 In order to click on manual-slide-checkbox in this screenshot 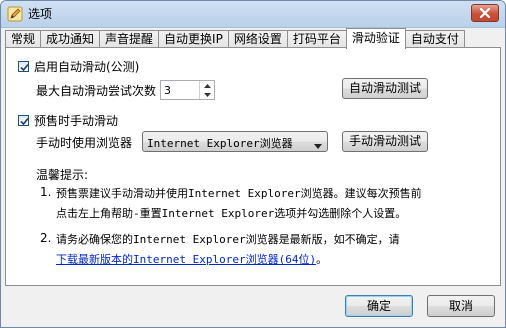, I will do `click(23, 120)`.